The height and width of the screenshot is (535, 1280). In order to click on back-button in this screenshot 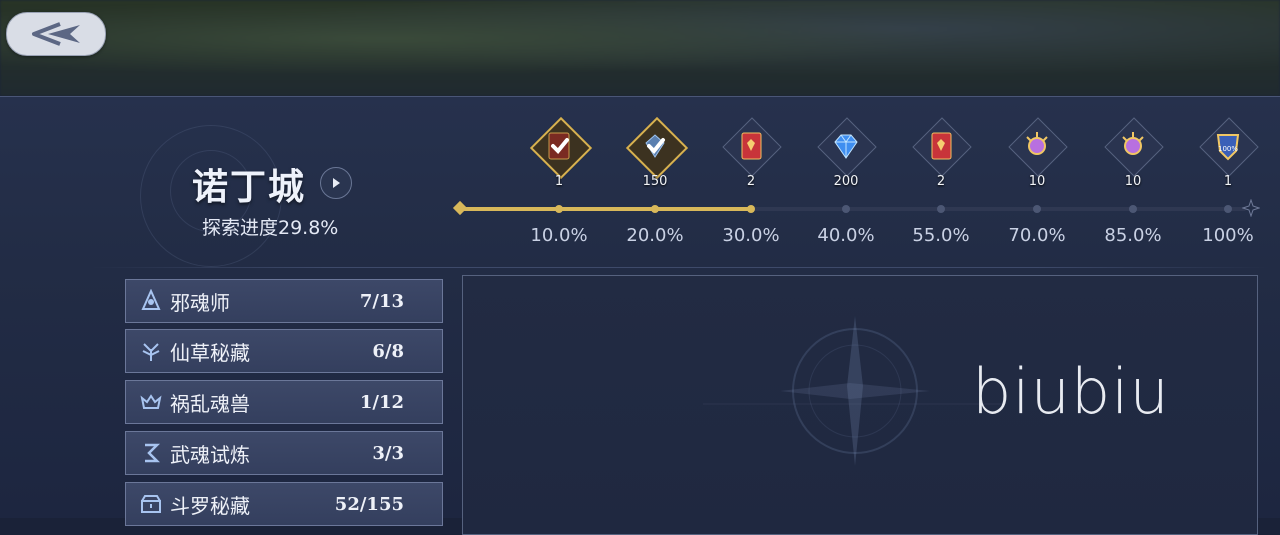, I will do `click(56, 34)`.